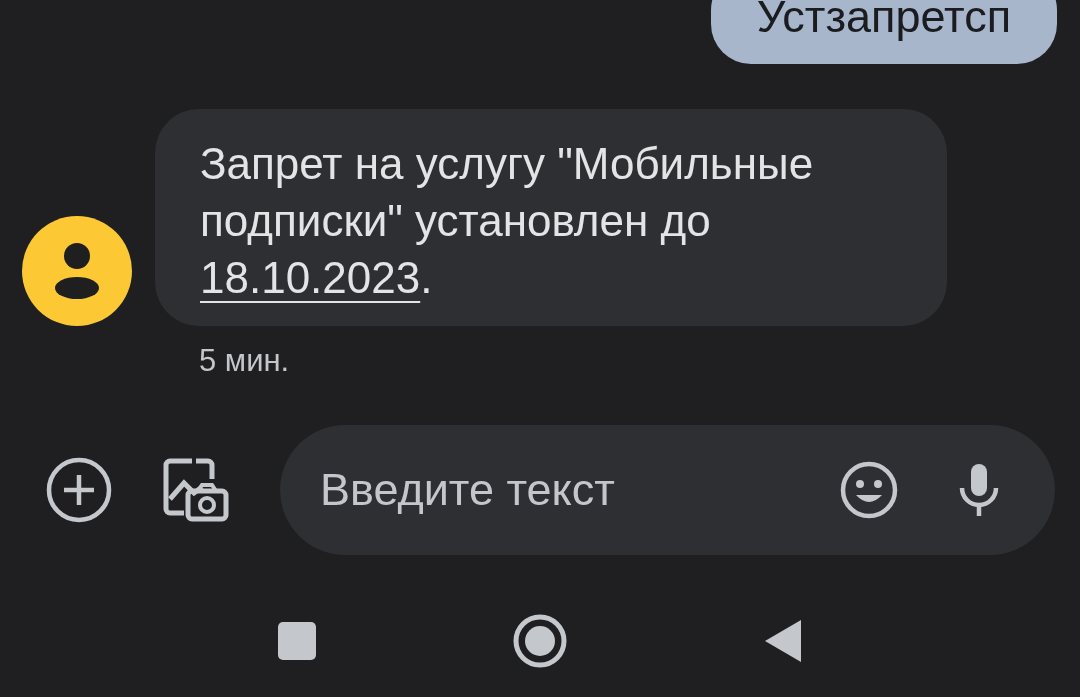 The image size is (1080, 697). Describe the element at coordinates (244, 361) in the screenshot. I see `message-time: 5 мин.` at that location.